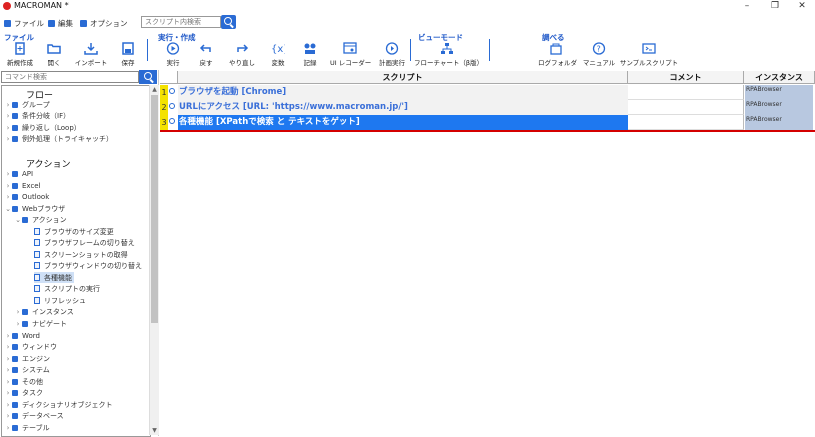 The width and height of the screenshot is (815, 437). What do you see at coordinates (58, 404) in the screenshot?
I see `tree-item-dictionary: › ディクショナリオブジェクト` at bounding box center [58, 404].